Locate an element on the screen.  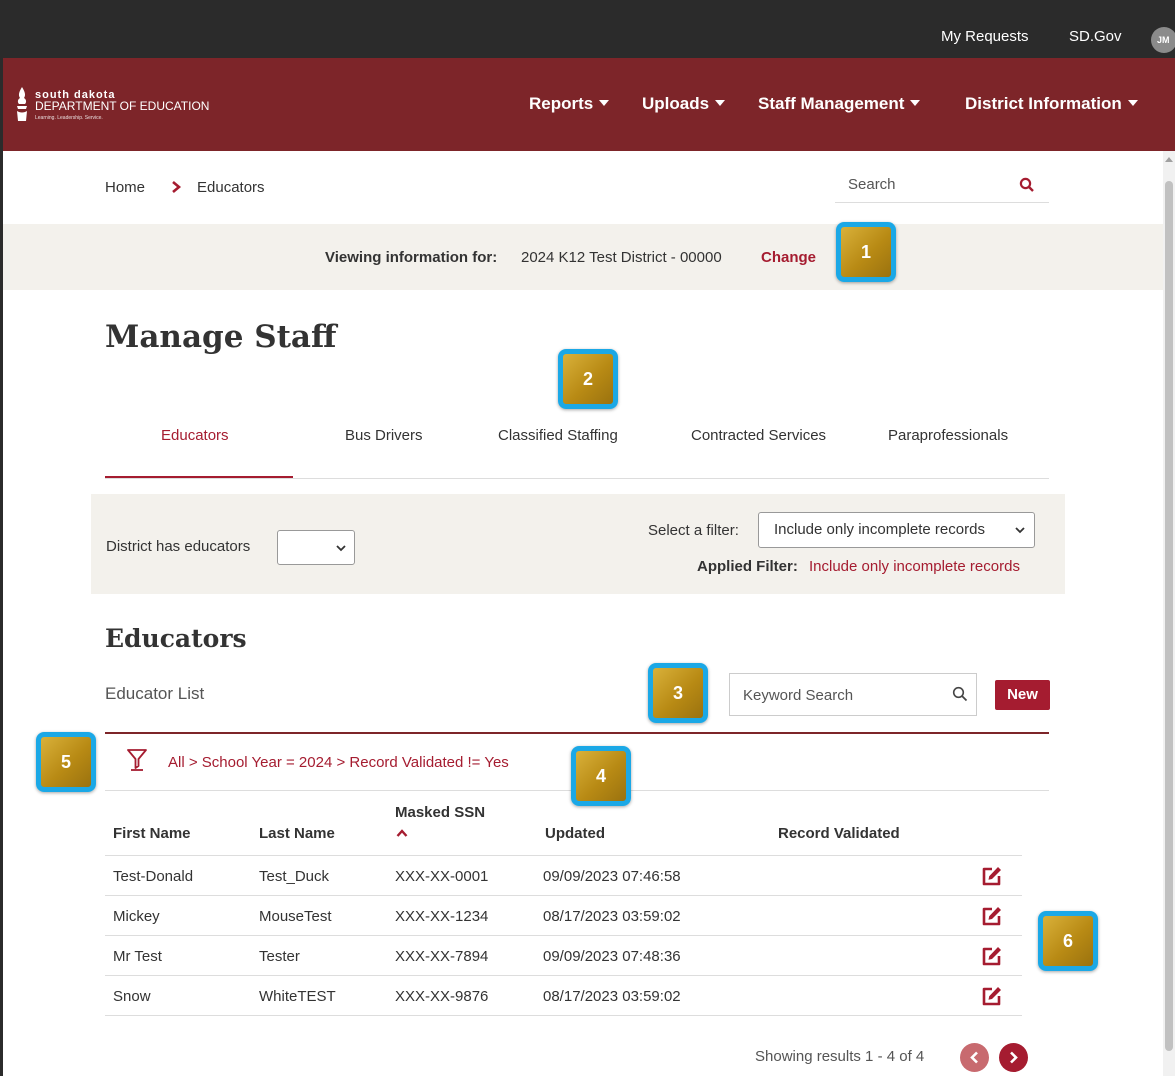
list-divider is located at coordinates (577, 733).